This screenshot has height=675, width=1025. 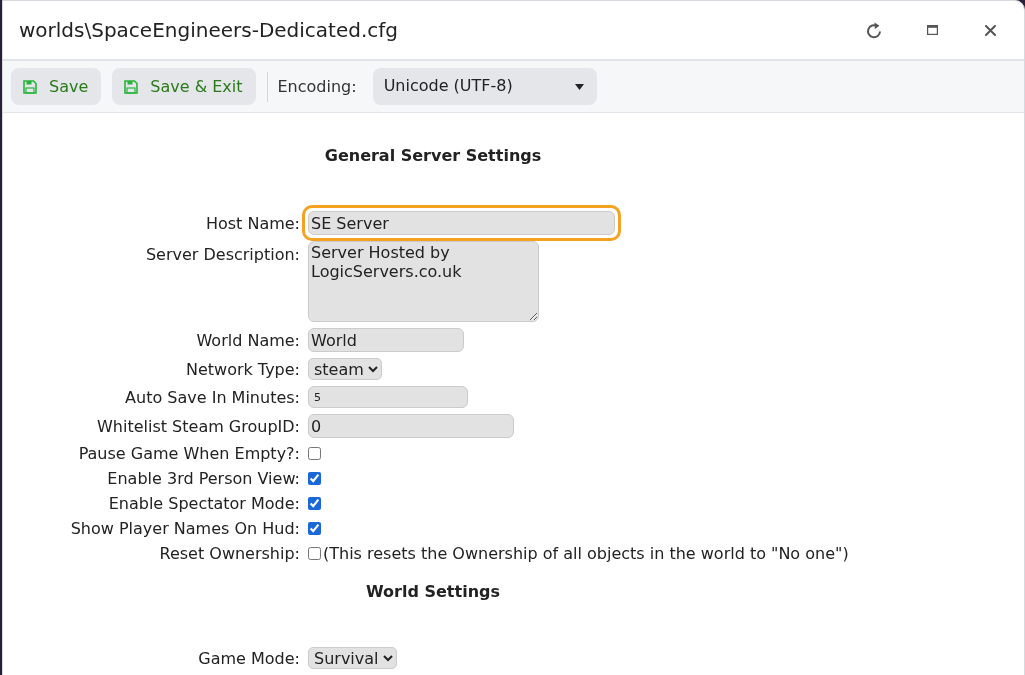 What do you see at coordinates (185, 528) in the screenshot?
I see `field-label: Show Player Names On Hud:` at bounding box center [185, 528].